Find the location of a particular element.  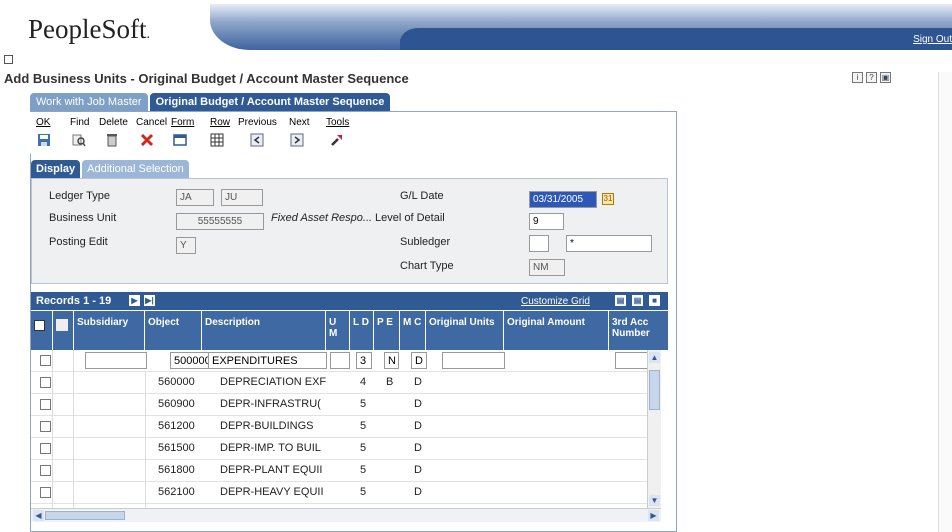

help-icon: ? is located at coordinates (871, 77).